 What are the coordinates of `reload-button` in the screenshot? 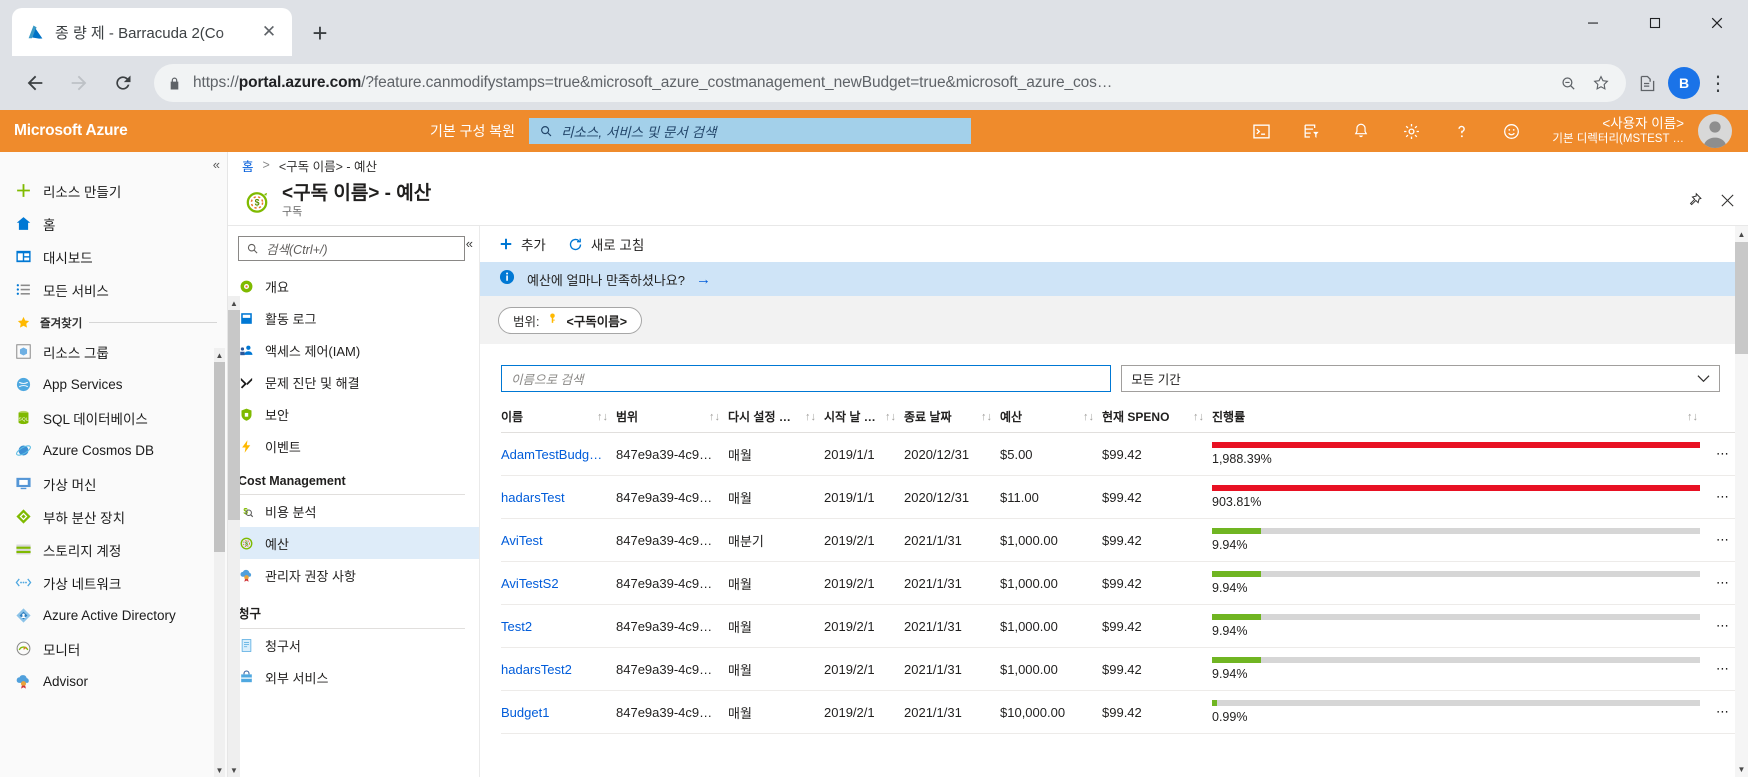 It's located at (123, 83).